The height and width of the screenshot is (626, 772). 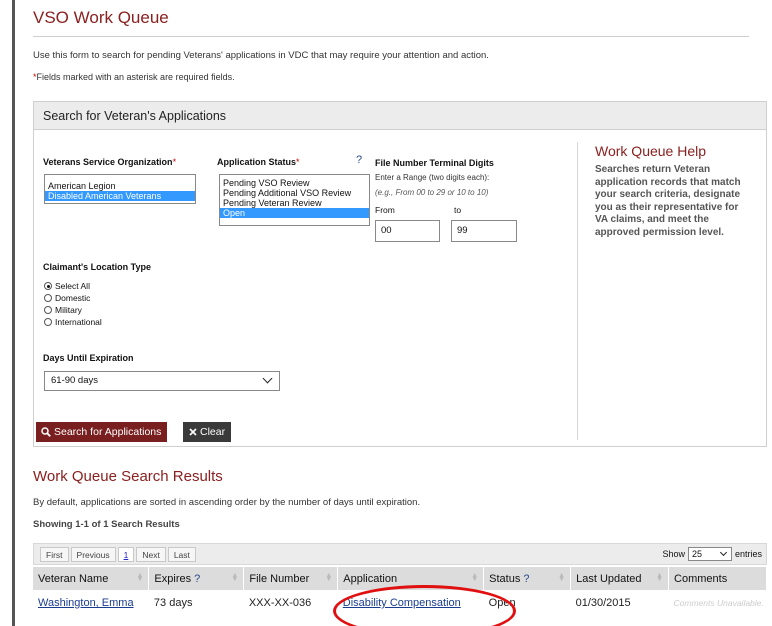 What do you see at coordinates (126, 554) in the screenshot?
I see `pager-page-current: 1` at bounding box center [126, 554].